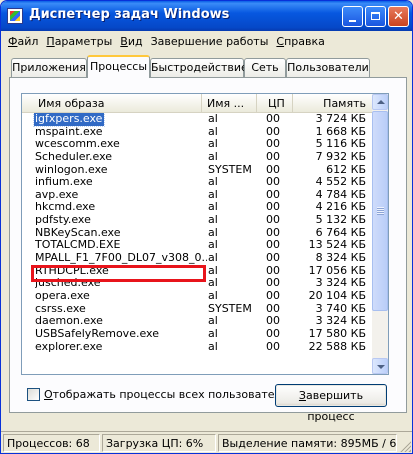 Image resolution: width=413 pixels, height=454 pixels. What do you see at coordinates (405, 446) in the screenshot?
I see `resize-grip-icon` at bounding box center [405, 446].